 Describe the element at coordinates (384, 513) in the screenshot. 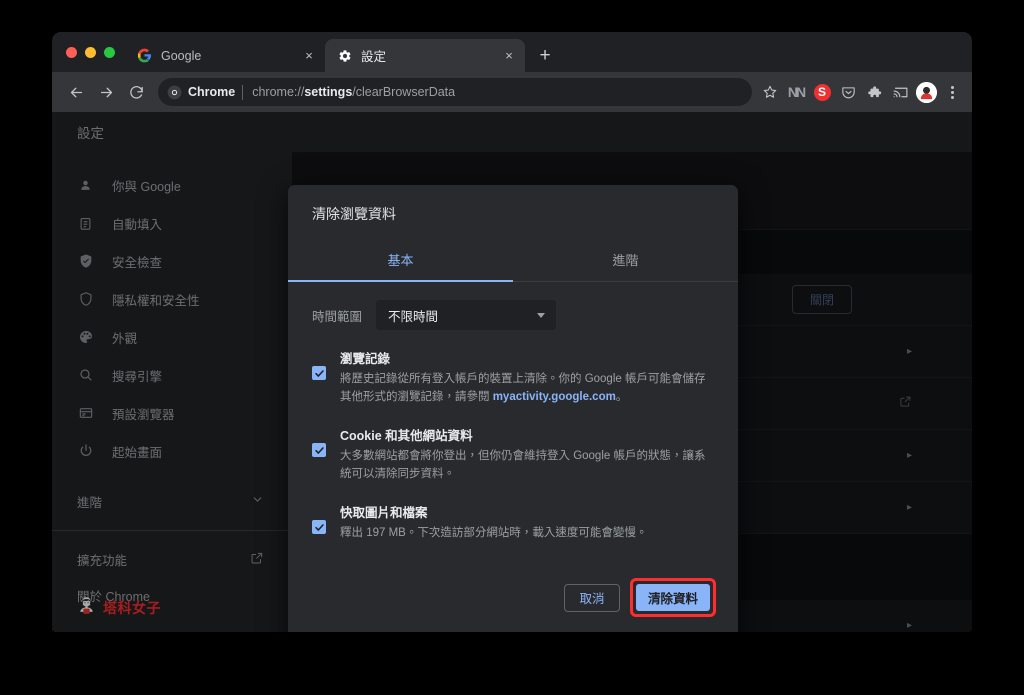

I see `item-title: 快取圖片和檔案` at that location.